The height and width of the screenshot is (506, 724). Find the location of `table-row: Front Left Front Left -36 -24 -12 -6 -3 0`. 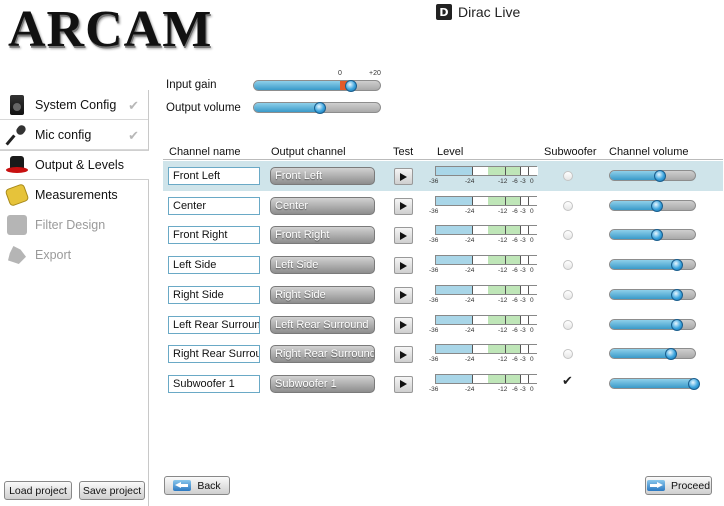

table-row: Front Left Front Left -36 -24 -12 -6 -3 0 is located at coordinates (443, 176).